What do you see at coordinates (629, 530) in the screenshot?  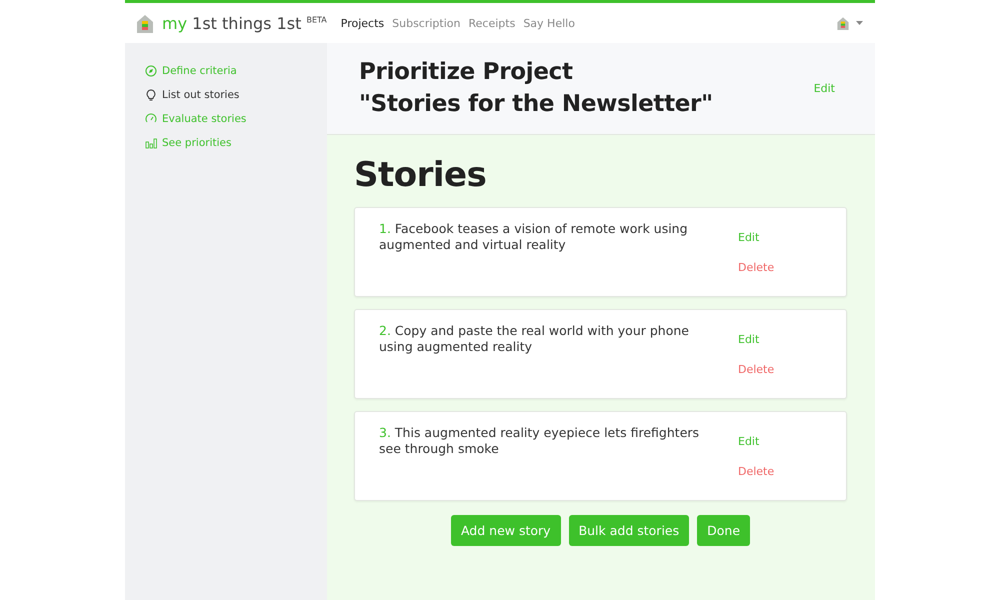 I see `action-button: Bulk add stories` at bounding box center [629, 530].